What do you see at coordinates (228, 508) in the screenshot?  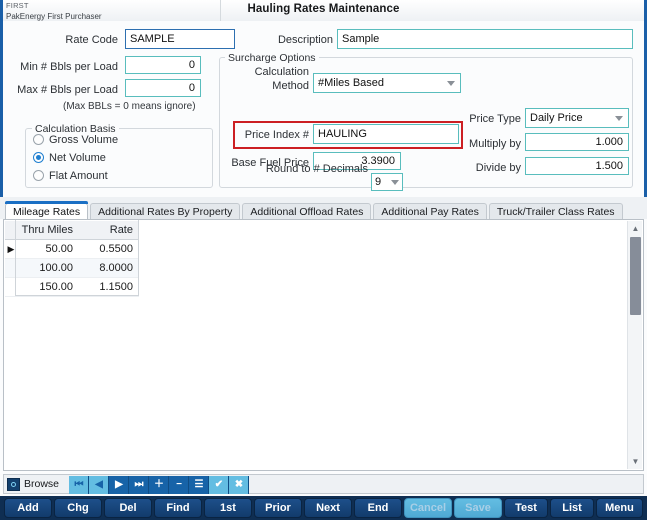 I see `first-button: 1st` at bounding box center [228, 508].